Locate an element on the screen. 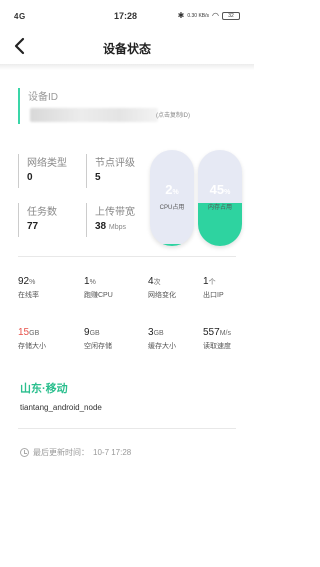 This screenshot has height=567, width=320. metric-storage-size: 15GB 存储大小 is located at coordinates (44, 339).